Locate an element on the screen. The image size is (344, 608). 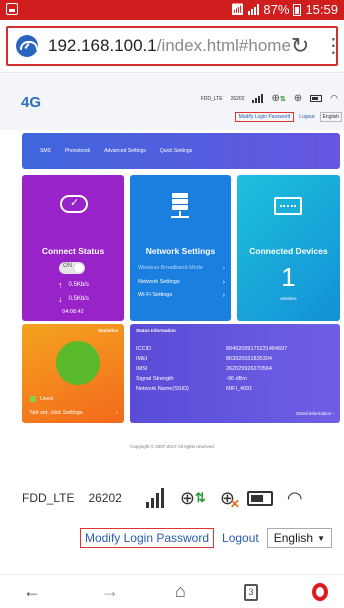
url-path: /index.html#home is located at coordinates (223, 45).